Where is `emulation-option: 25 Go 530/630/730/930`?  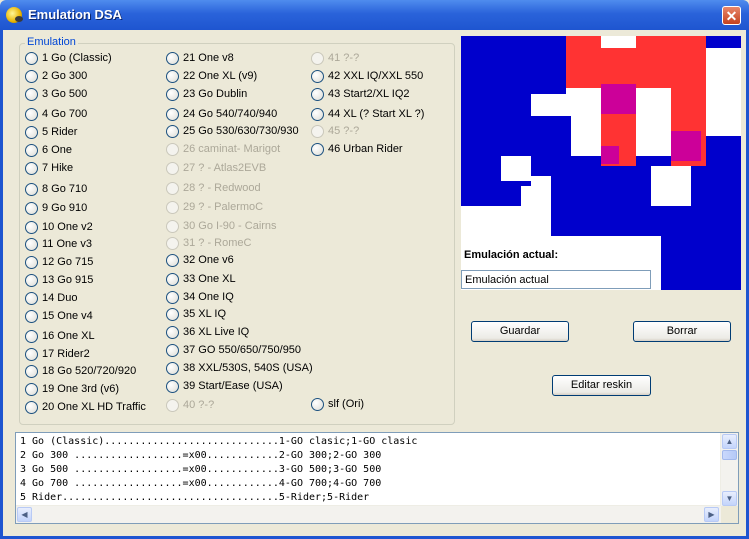
emulation-option: 25 Go 530/630/730/930 is located at coordinates (232, 131).